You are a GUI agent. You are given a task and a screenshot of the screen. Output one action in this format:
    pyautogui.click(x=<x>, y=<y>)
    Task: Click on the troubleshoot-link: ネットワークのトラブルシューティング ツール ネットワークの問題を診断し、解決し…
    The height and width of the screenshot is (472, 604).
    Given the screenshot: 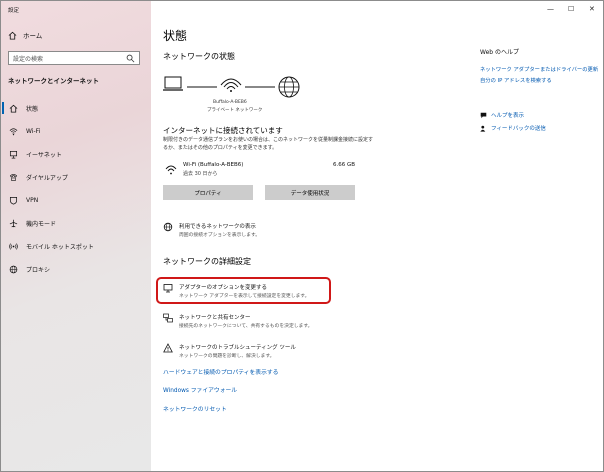 What is the action you would take?
    pyautogui.click(x=229, y=351)
    